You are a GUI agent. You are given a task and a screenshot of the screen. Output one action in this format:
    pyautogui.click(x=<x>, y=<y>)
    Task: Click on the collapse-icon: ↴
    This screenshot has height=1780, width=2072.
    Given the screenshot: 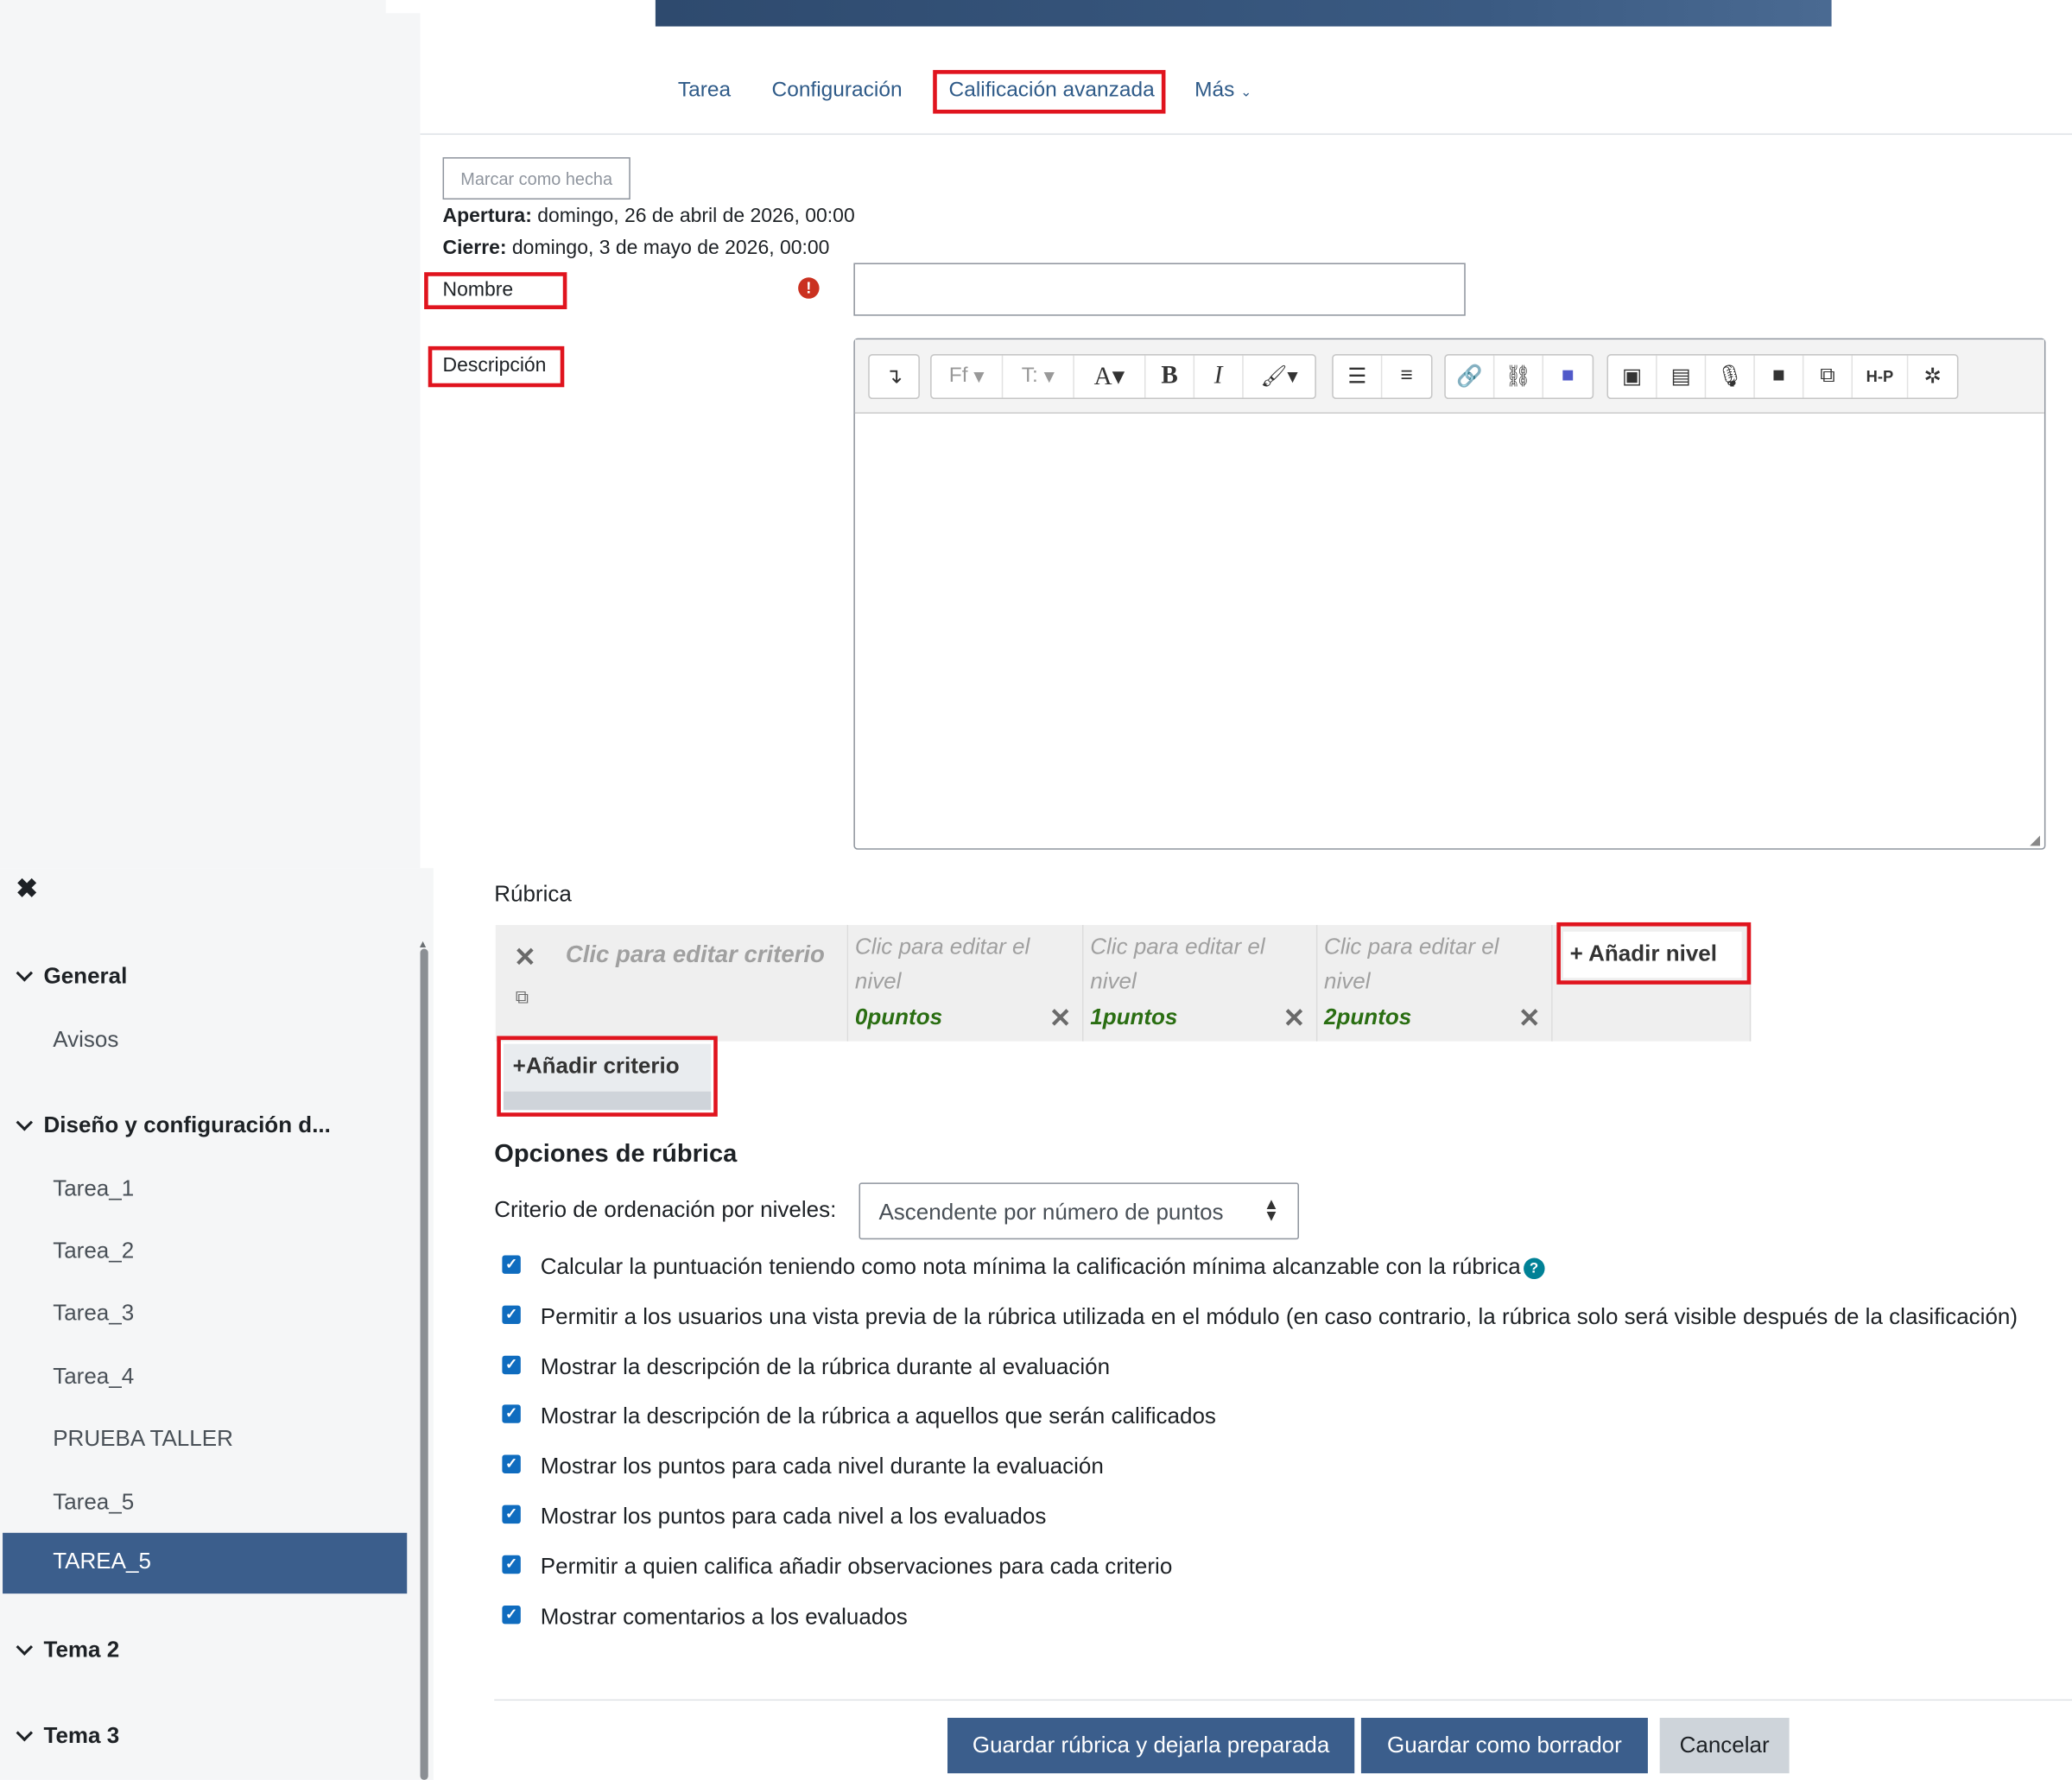 What is the action you would take?
    pyautogui.click(x=895, y=377)
    